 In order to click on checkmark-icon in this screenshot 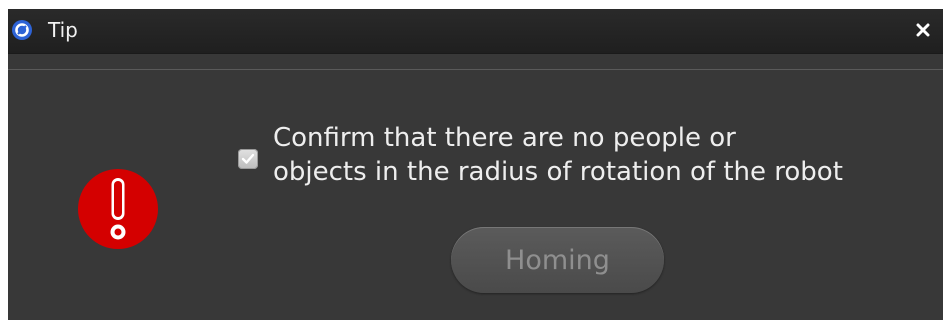, I will do `click(248, 158)`.